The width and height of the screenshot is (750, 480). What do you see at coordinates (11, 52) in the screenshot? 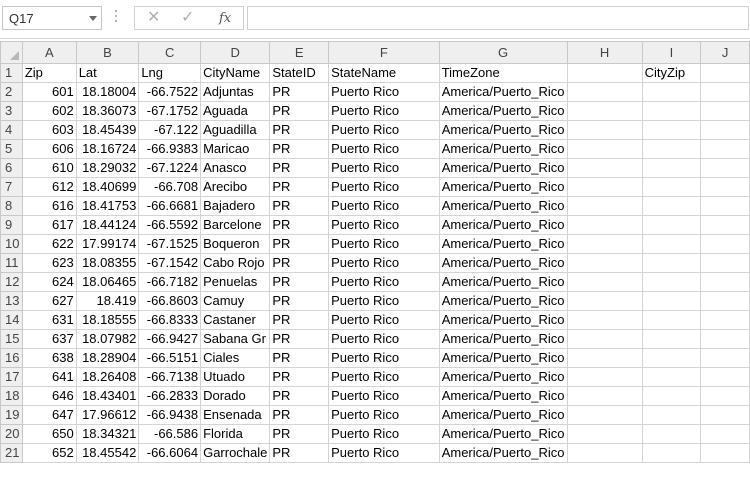
I see `select-all-corner` at bounding box center [11, 52].